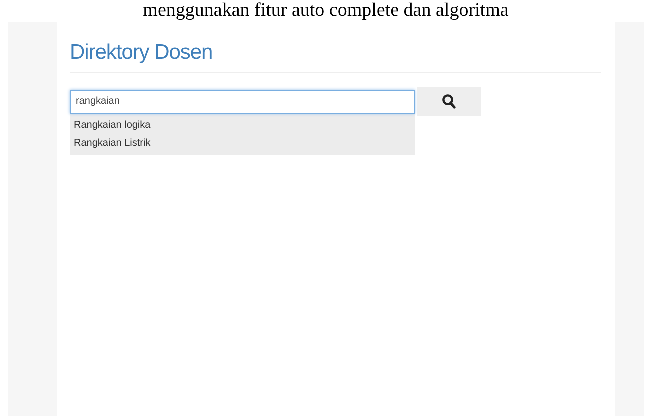  I want to click on search-button, so click(449, 101).